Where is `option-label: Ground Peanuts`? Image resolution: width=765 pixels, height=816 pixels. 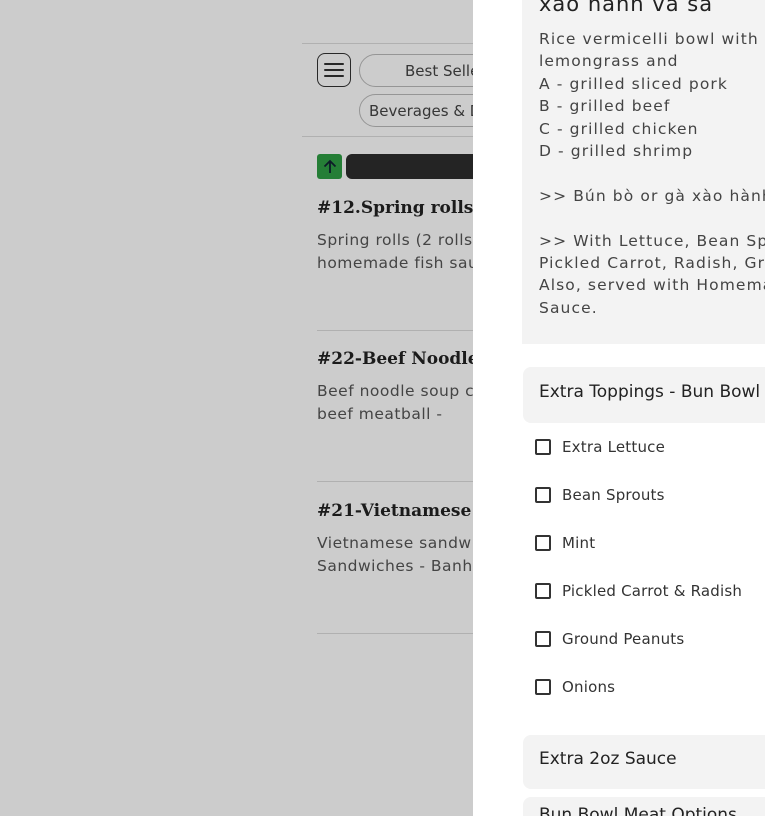 option-label: Ground Peanuts is located at coordinates (623, 639).